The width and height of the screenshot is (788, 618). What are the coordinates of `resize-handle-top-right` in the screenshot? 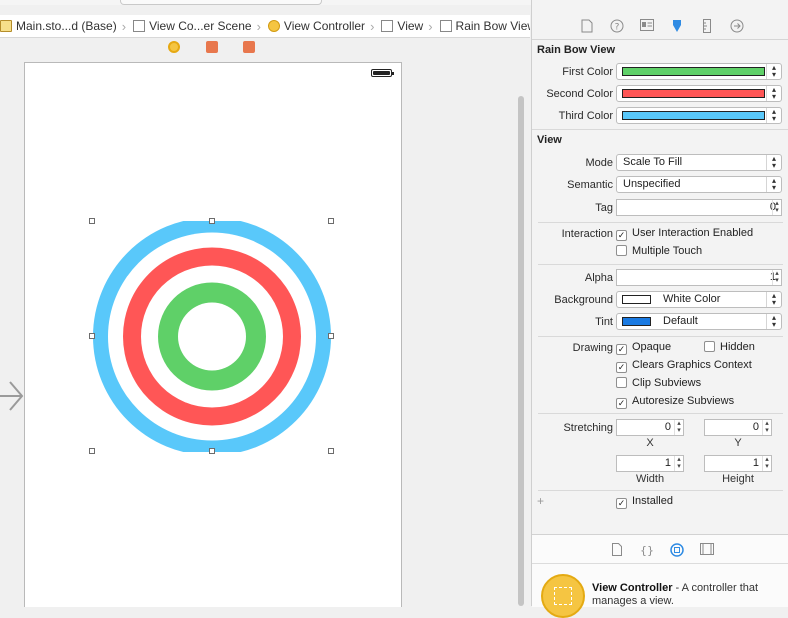 It's located at (331, 221).